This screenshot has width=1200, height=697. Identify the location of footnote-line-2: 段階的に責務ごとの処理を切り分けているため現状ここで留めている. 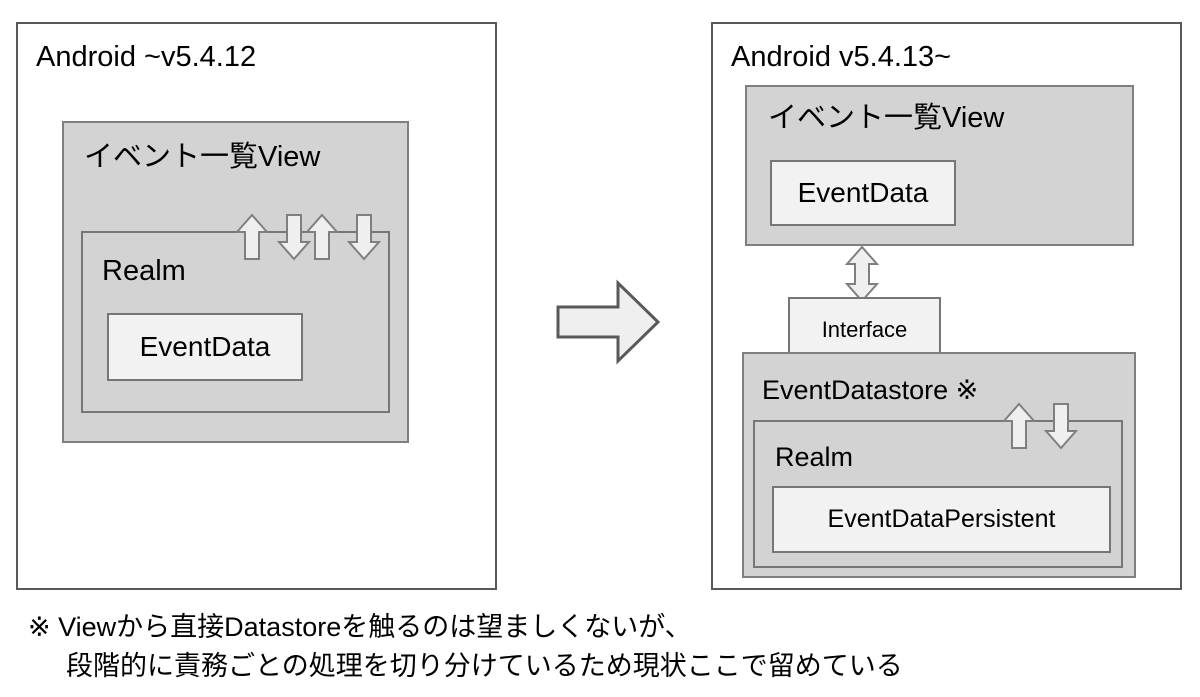
(484, 666).